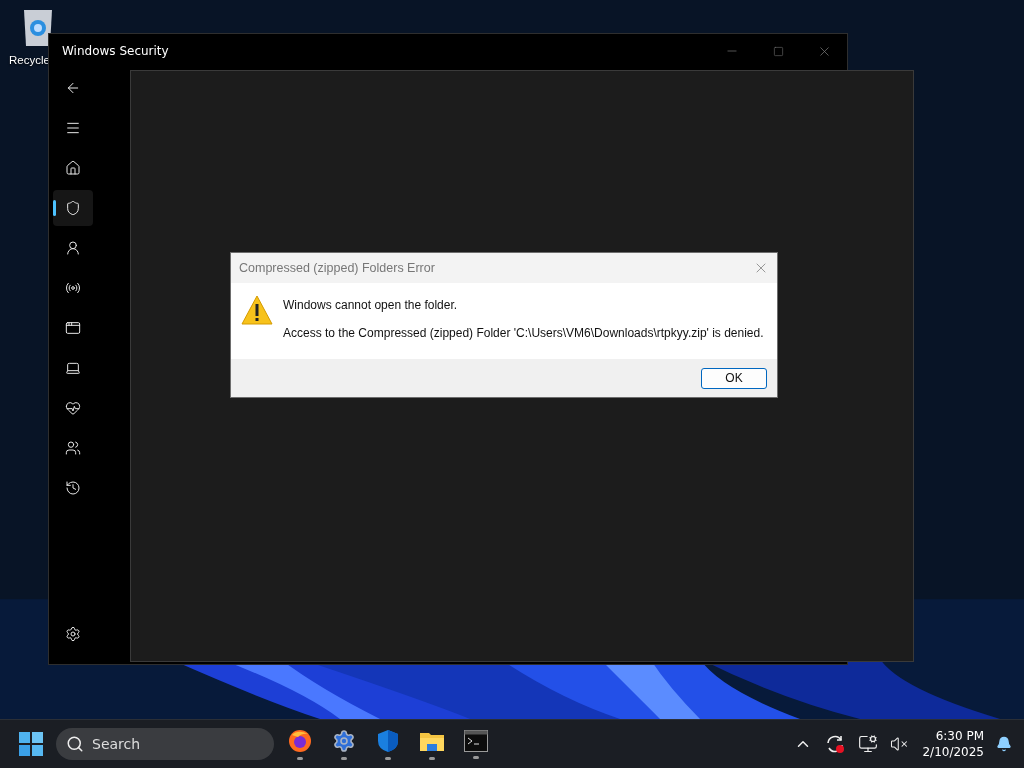  I want to click on home-icon, so click(73, 168).